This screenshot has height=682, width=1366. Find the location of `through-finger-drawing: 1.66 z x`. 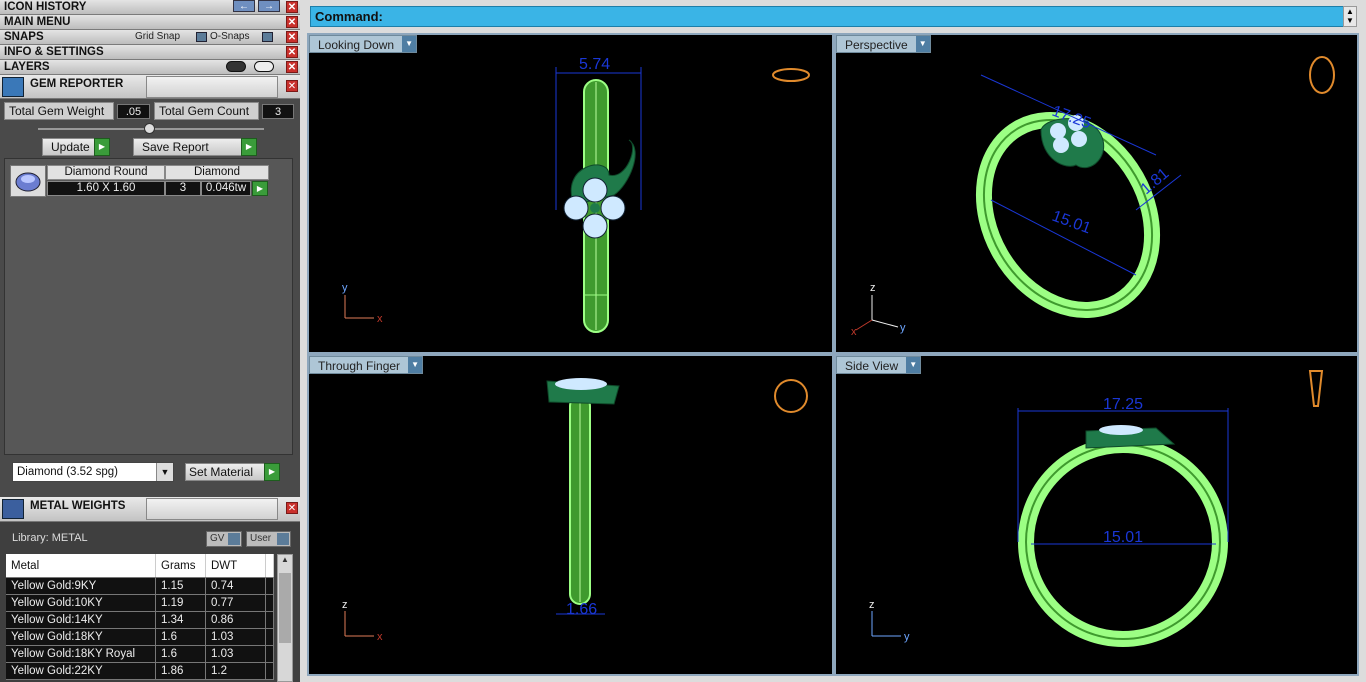

through-finger-drawing: 1.66 z x is located at coordinates (575, 510).